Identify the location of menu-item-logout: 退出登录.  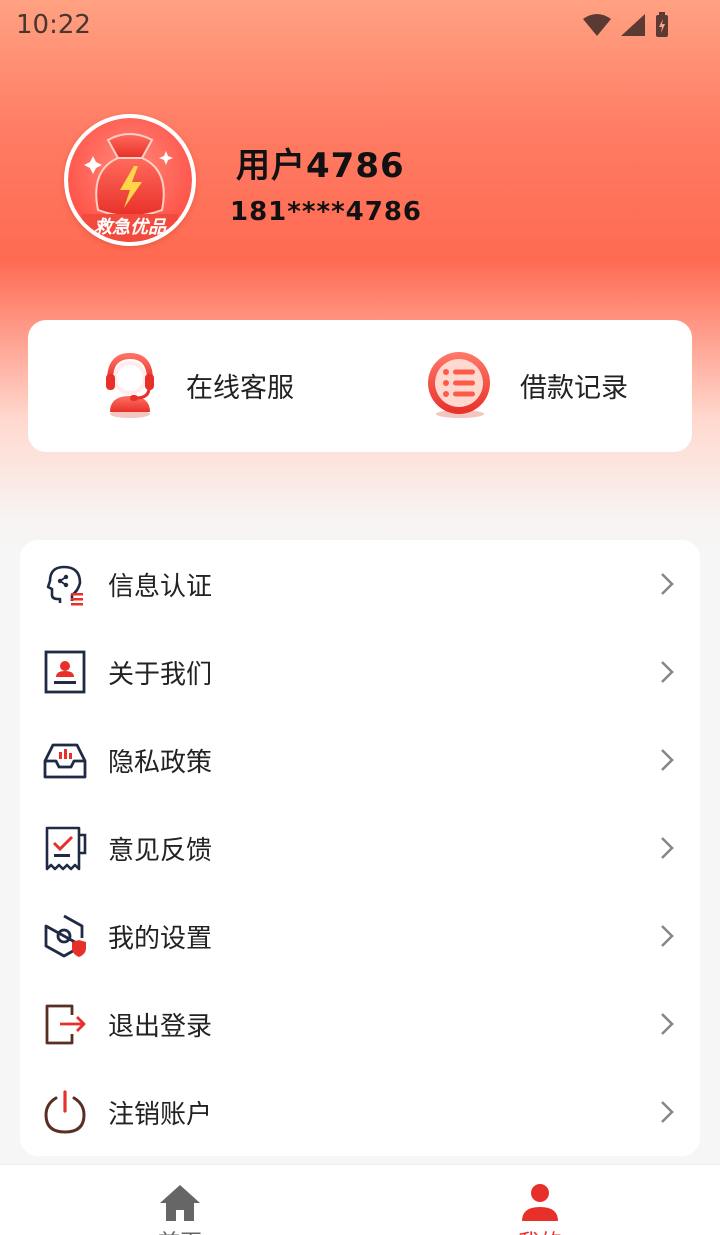
(360, 1024).